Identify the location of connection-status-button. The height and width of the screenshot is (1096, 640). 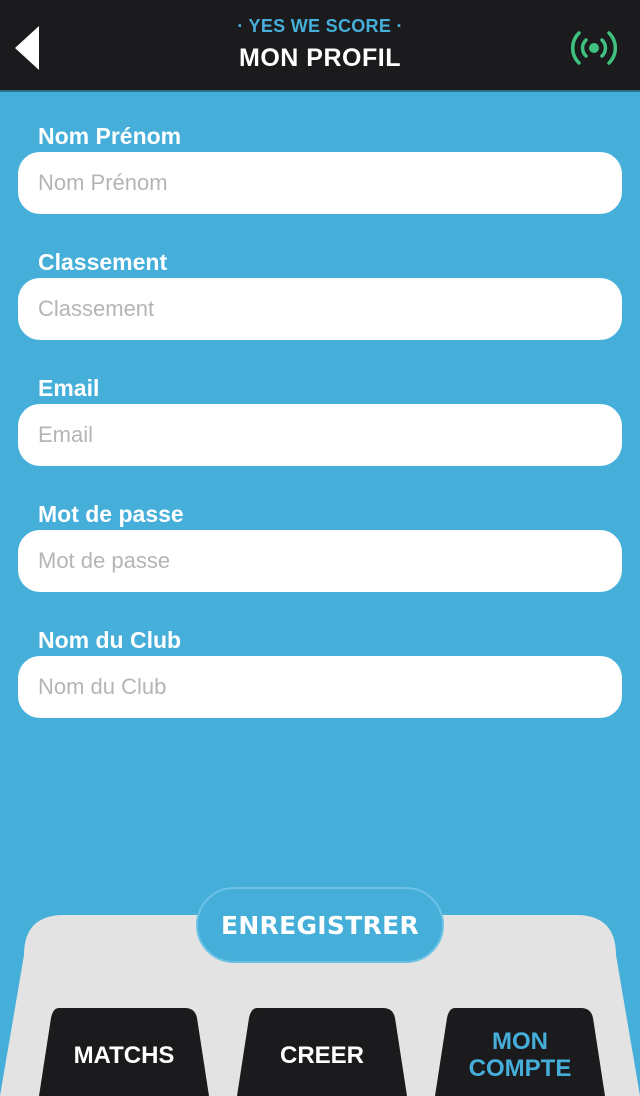
(594, 48).